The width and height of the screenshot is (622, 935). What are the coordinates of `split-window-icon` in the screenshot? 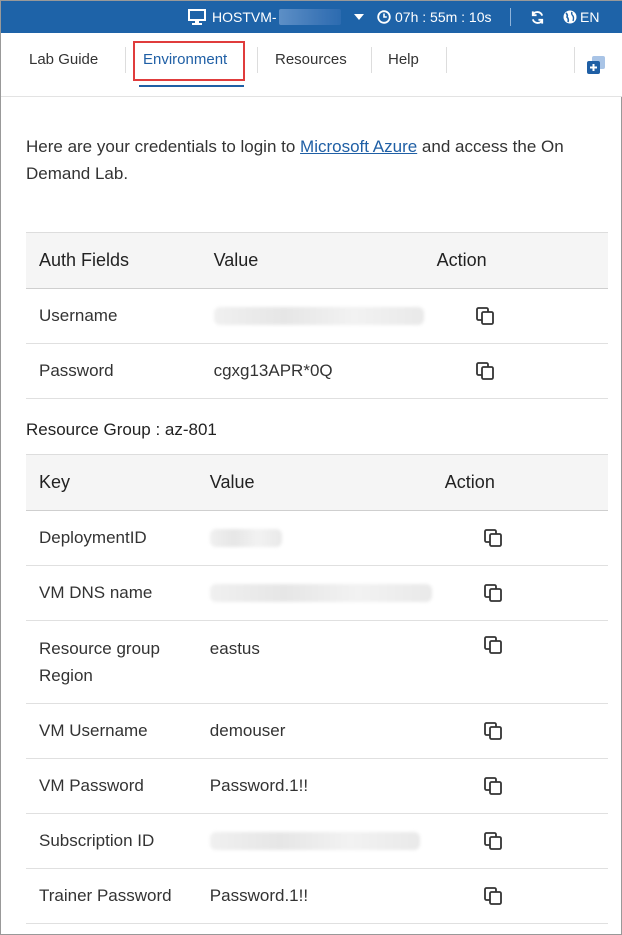 It's located at (596, 65).